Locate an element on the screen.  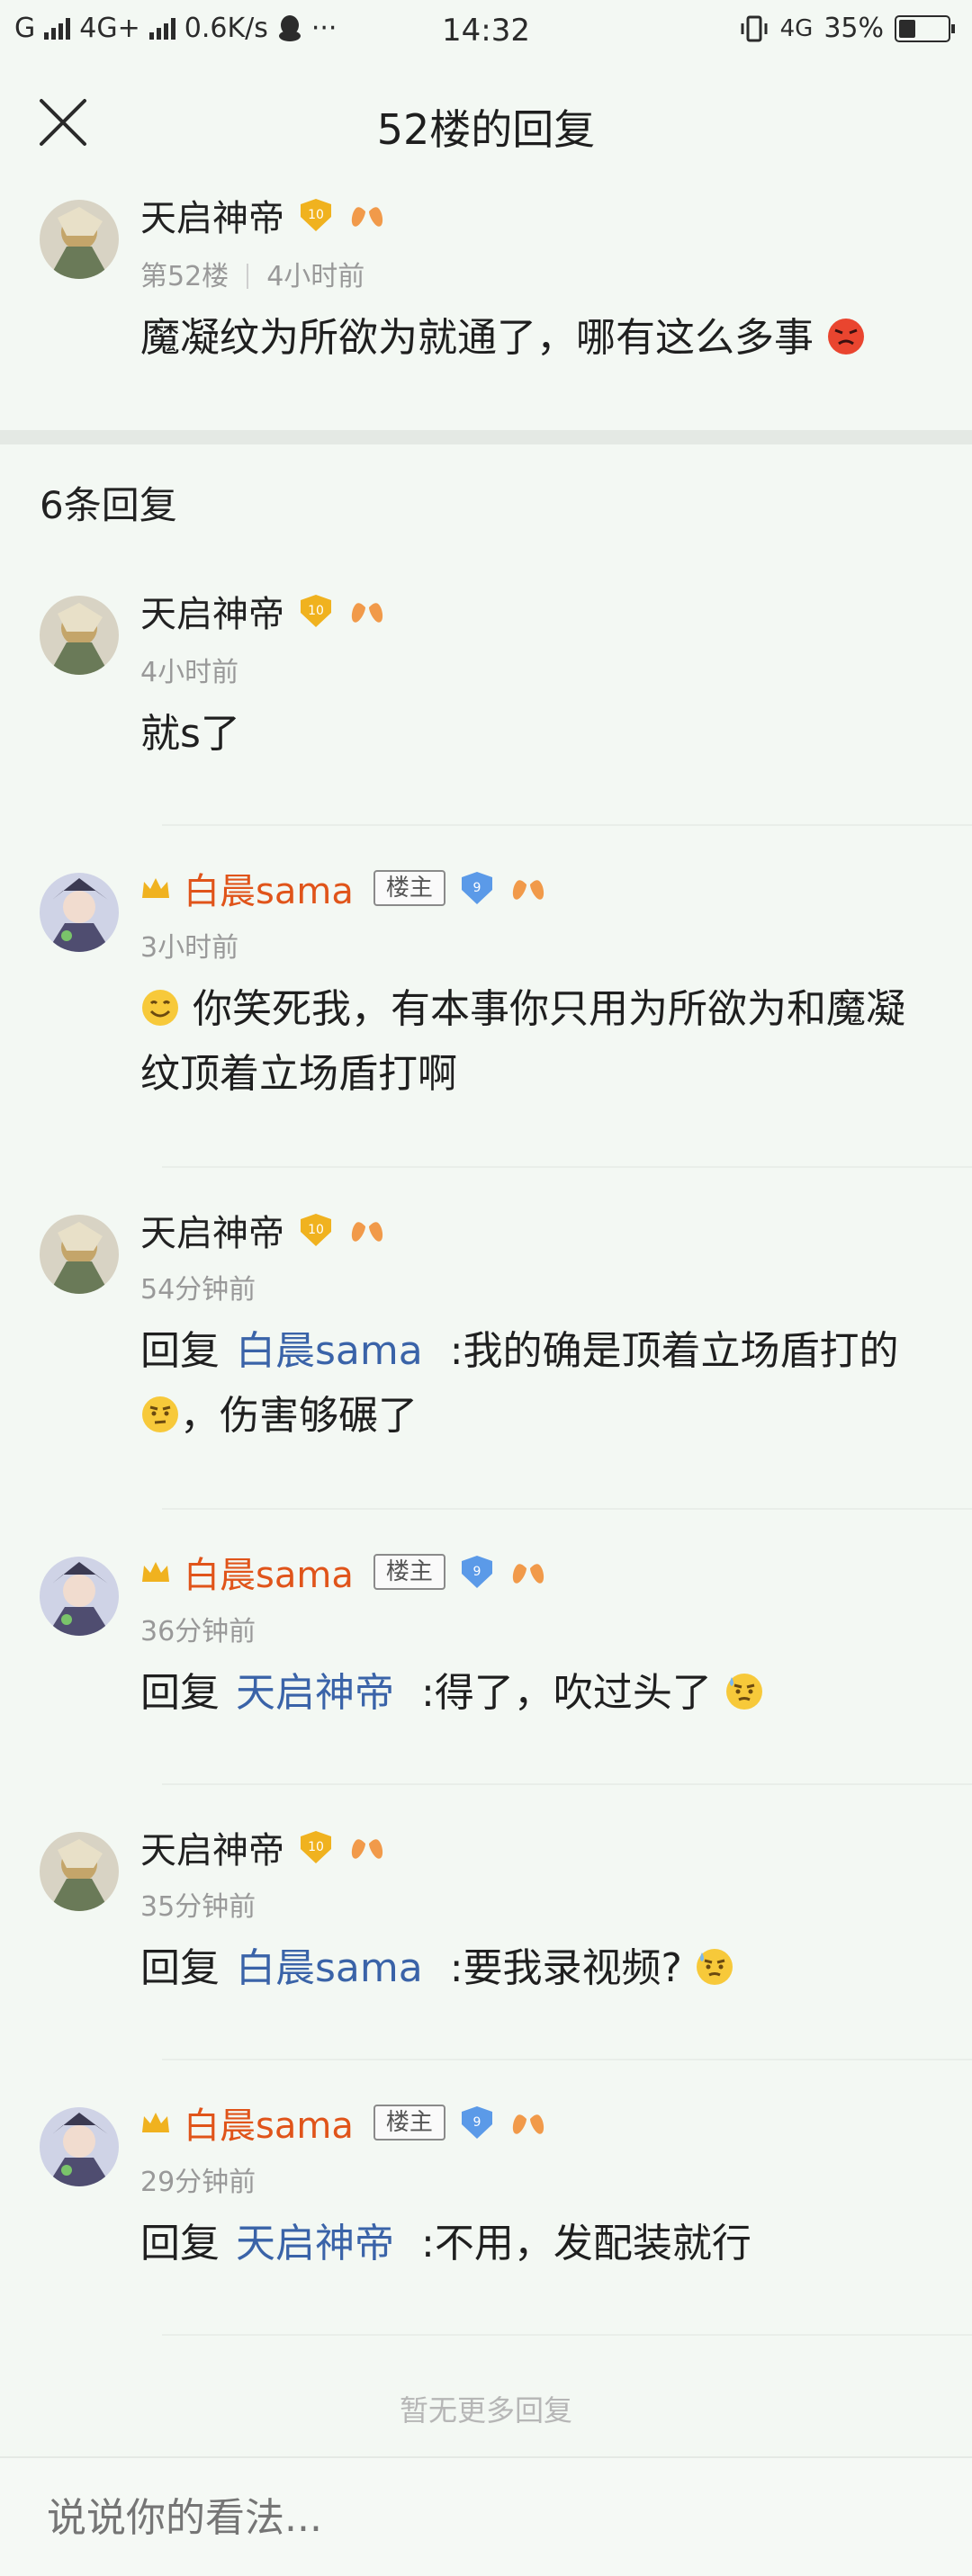
network-type-right: 4G is located at coordinates (796, 28).